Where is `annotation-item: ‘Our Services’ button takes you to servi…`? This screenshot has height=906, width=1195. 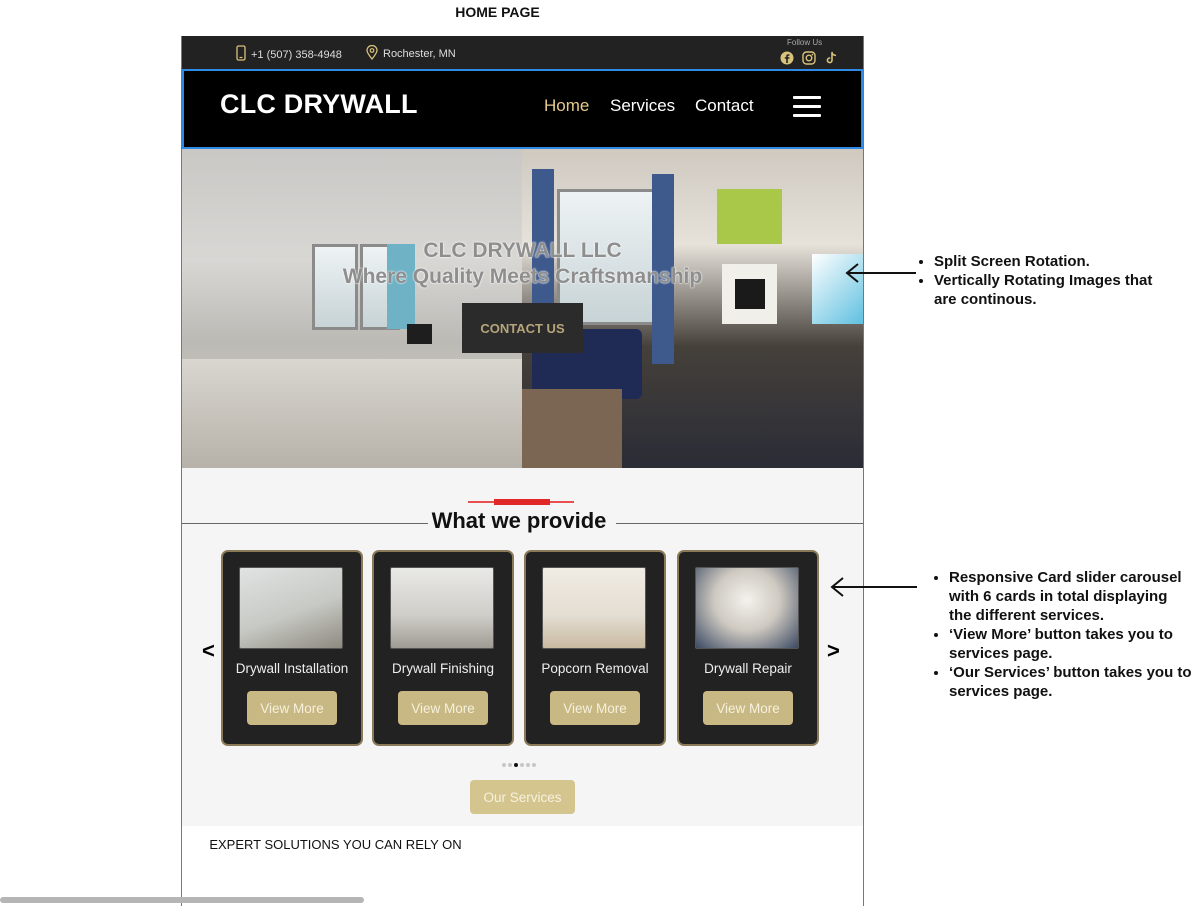 annotation-item: ‘Our Services’ button takes you to servi… is located at coordinates (1071, 682).